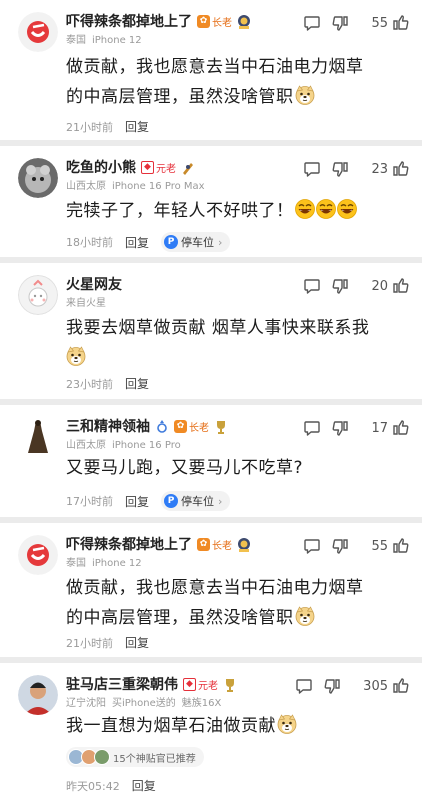 This screenshot has width=422, height=800. What do you see at coordinates (236, 211) in the screenshot?
I see `comment-text: 完犊子了，年轻人不好哄了！` at bounding box center [236, 211].